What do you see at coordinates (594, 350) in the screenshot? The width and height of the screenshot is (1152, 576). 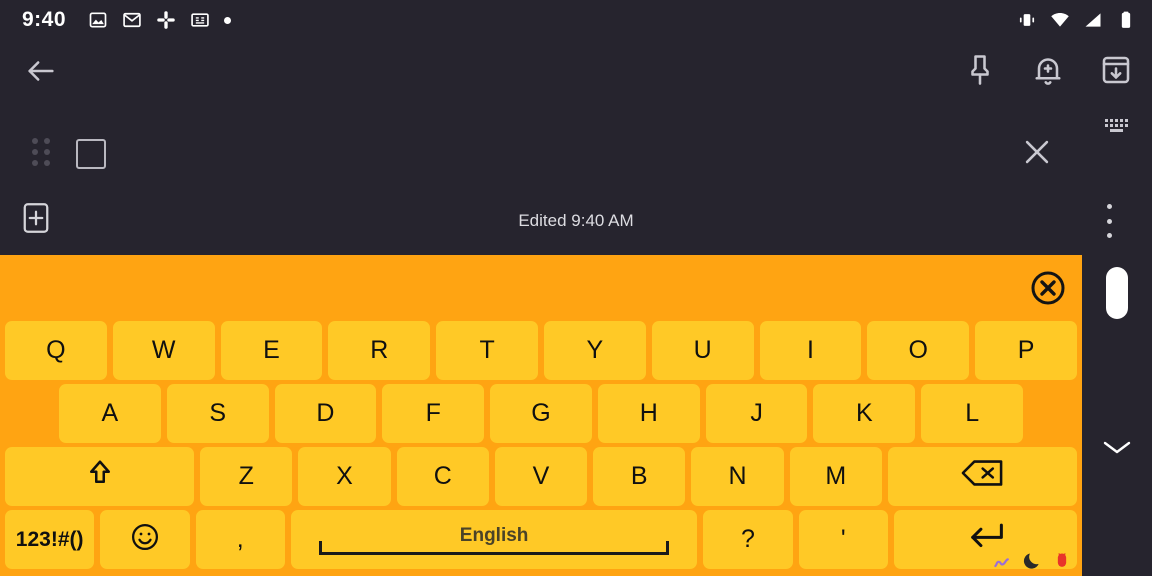 I see `key-y: Y` at bounding box center [594, 350].